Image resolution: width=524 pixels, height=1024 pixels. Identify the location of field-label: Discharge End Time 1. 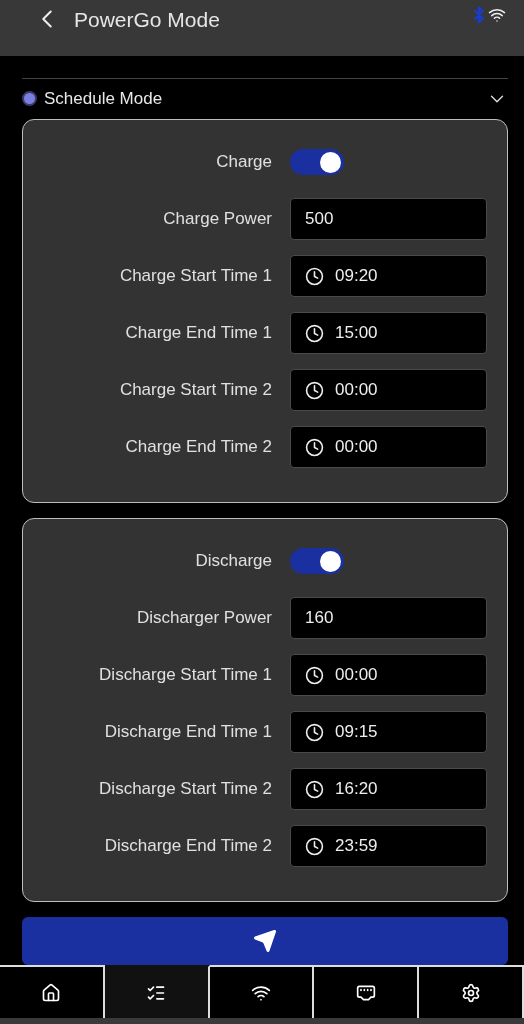
(187, 732).